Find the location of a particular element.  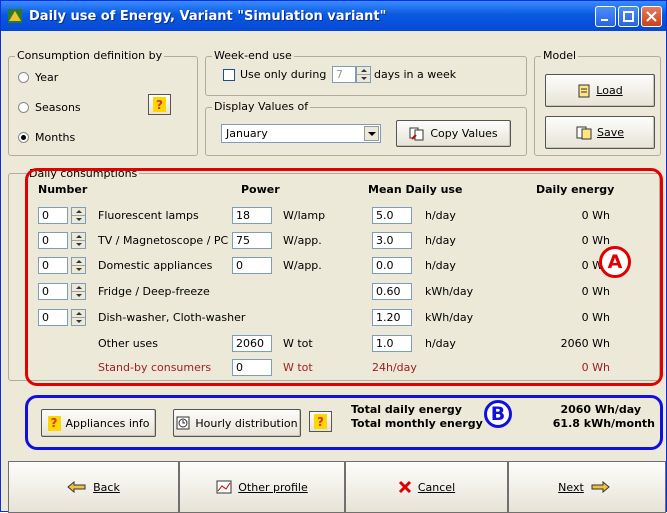

radio-months-indicator is located at coordinates (23, 137).